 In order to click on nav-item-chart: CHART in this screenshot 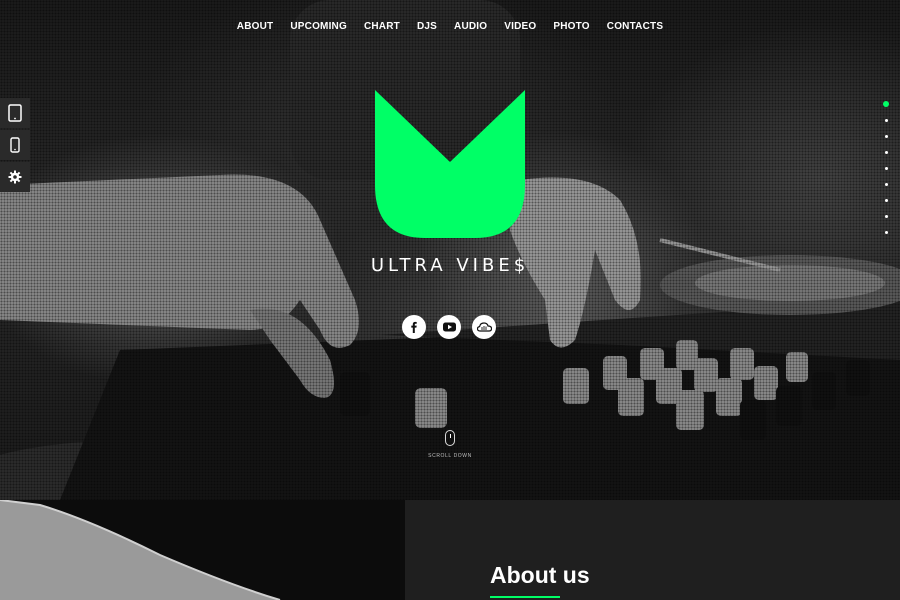, I will do `click(382, 26)`.